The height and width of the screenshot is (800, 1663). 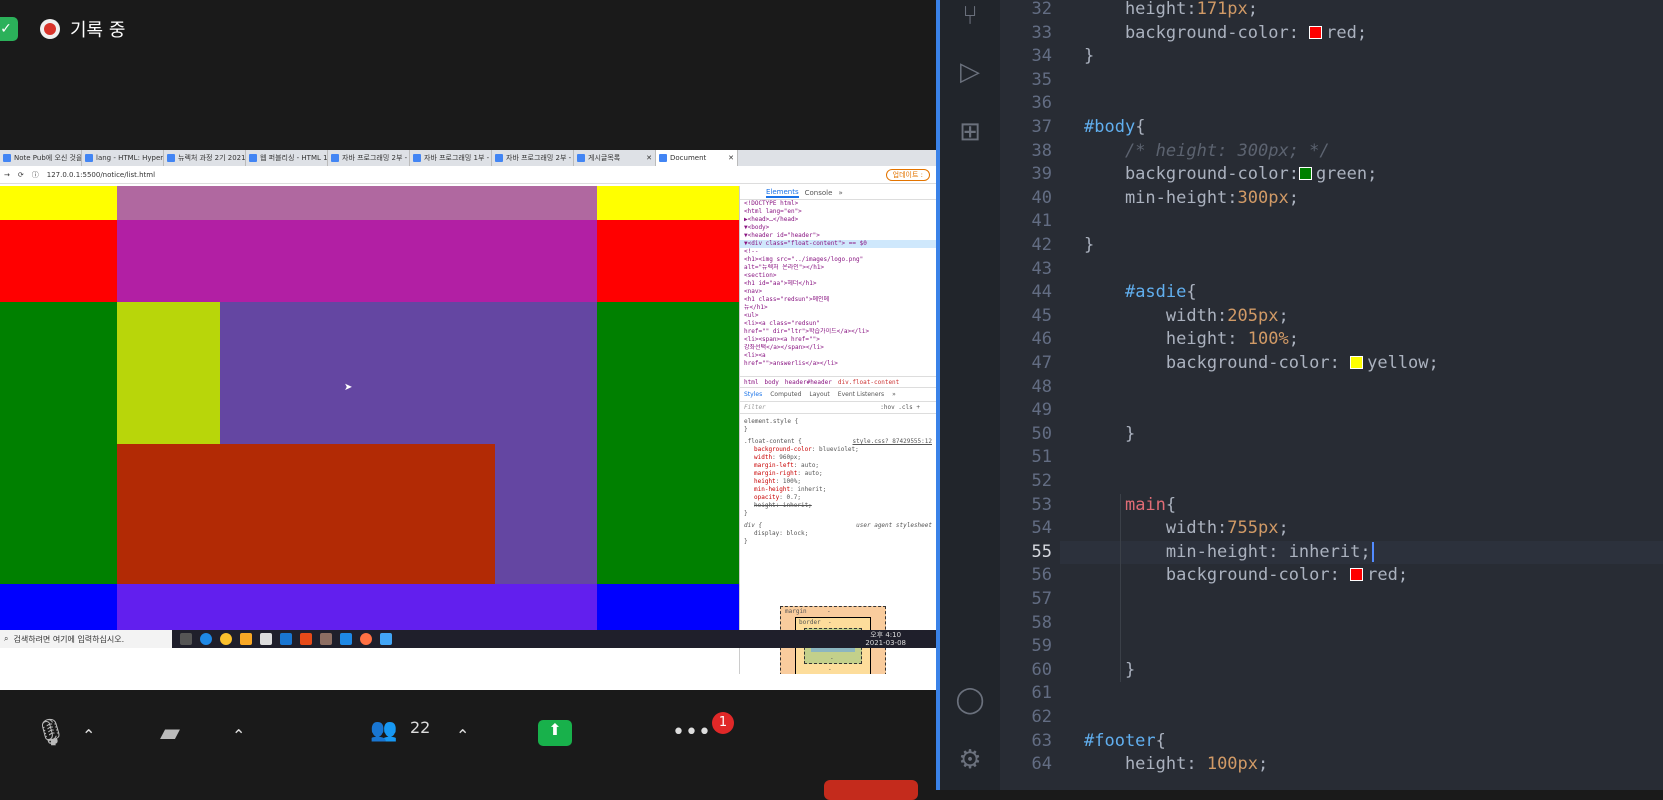 I want to click on taskbar-clock: 오후 4:10 2021-03-08, so click(x=885, y=639).